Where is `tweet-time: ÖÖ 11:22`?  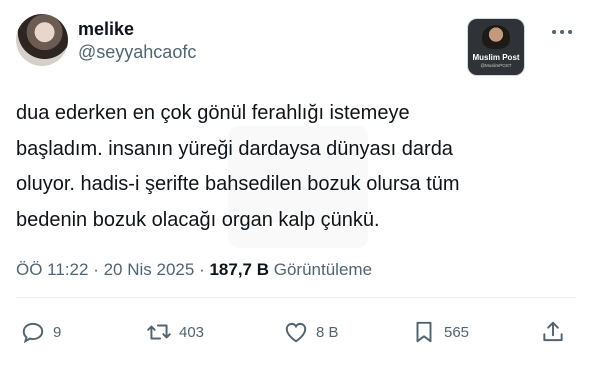 tweet-time: ÖÖ 11:22 is located at coordinates (52, 269).